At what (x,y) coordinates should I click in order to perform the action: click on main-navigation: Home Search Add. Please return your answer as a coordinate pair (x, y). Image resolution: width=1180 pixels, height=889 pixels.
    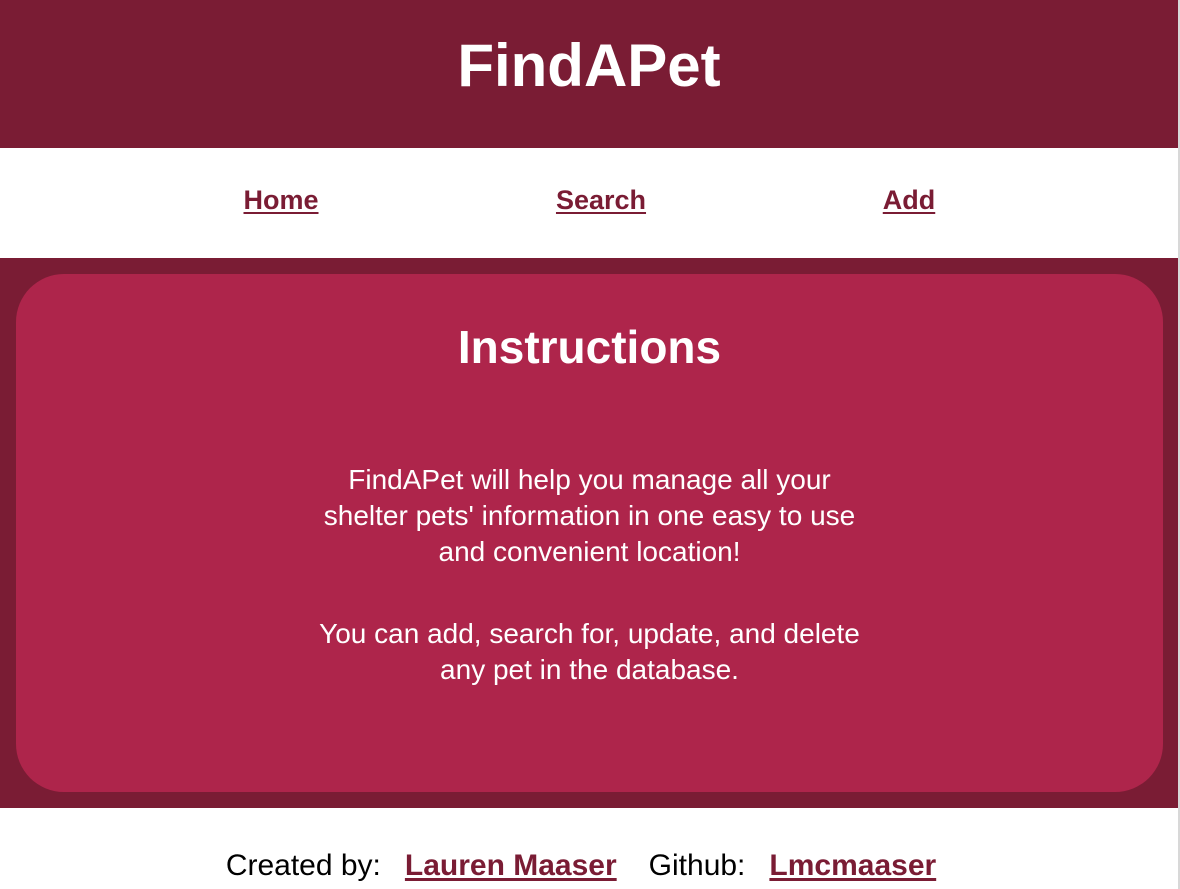
    Looking at the image, I should click on (589, 203).